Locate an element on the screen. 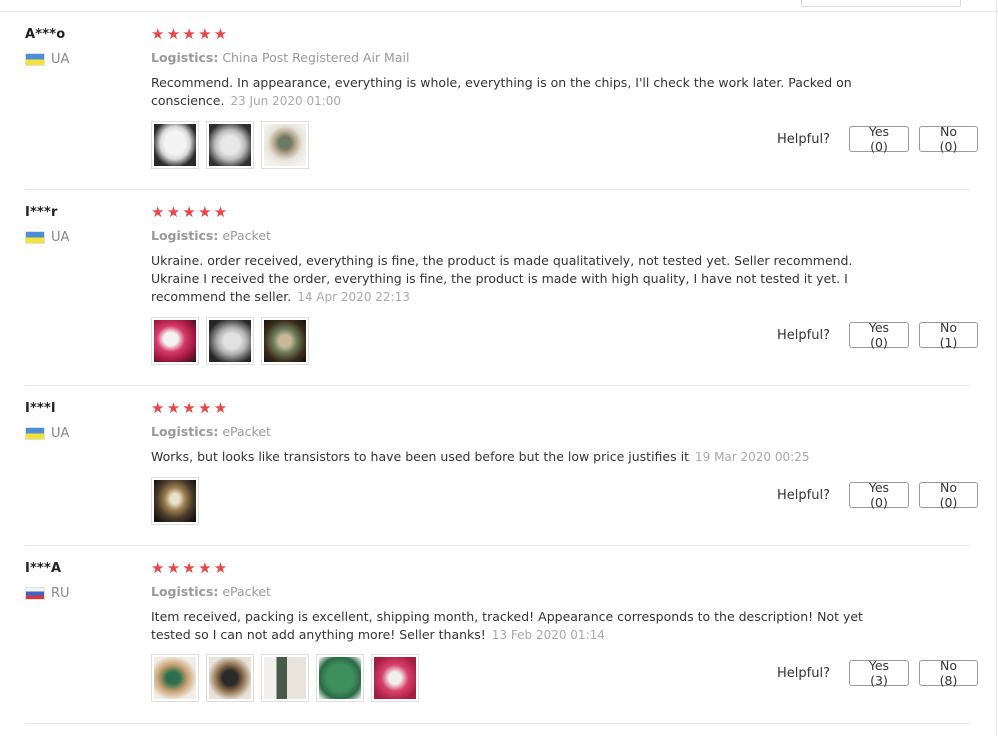 Image resolution: width=998 pixels, height=736 pixels. reviewer-name: A***o is located at coordinates (45, 34).